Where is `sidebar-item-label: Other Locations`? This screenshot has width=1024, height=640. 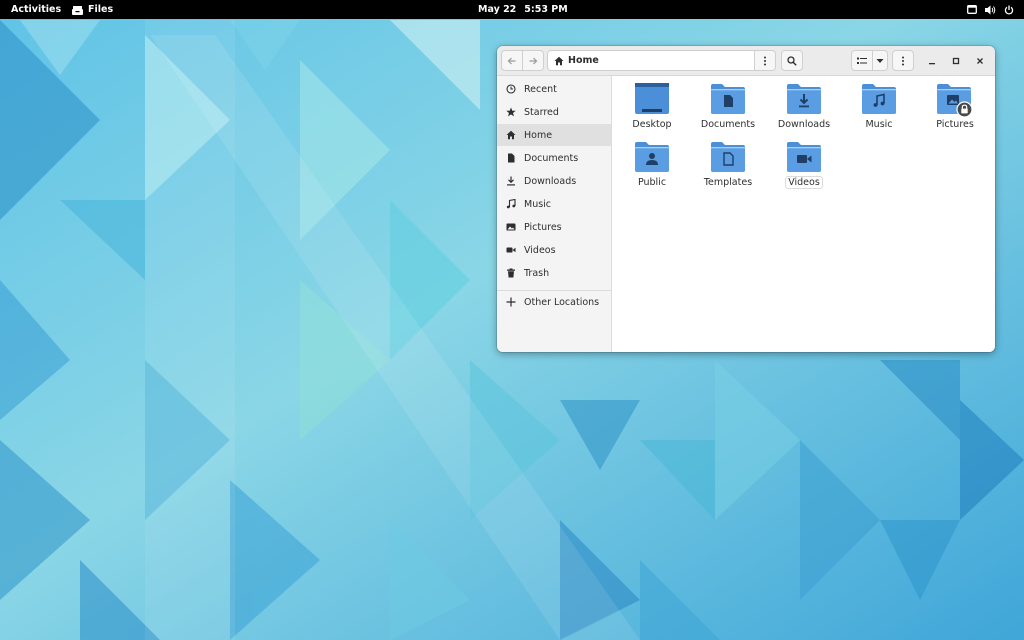
sidebar-item-label: Other Locations is located at coordinates (562, 302).